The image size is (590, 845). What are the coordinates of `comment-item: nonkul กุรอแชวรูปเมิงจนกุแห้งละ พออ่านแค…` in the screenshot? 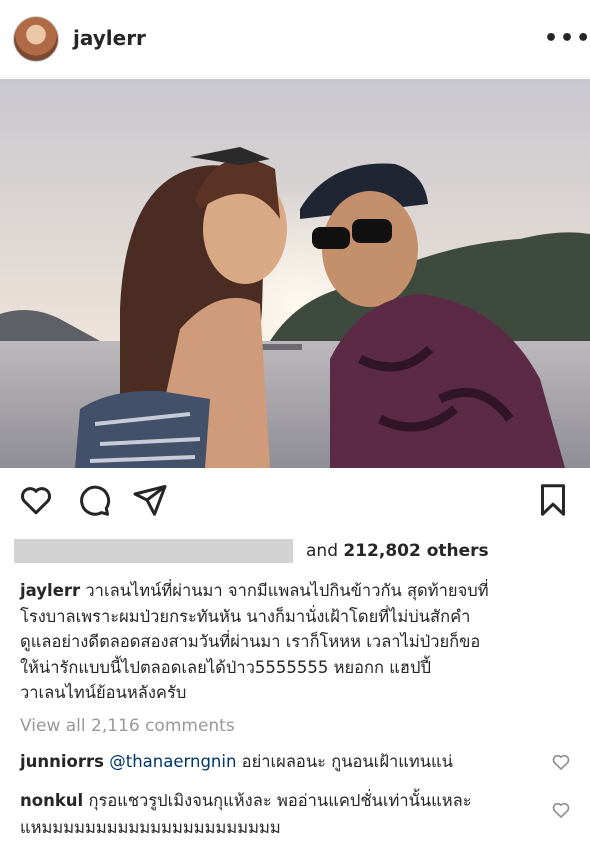 It's located at (280, 814).